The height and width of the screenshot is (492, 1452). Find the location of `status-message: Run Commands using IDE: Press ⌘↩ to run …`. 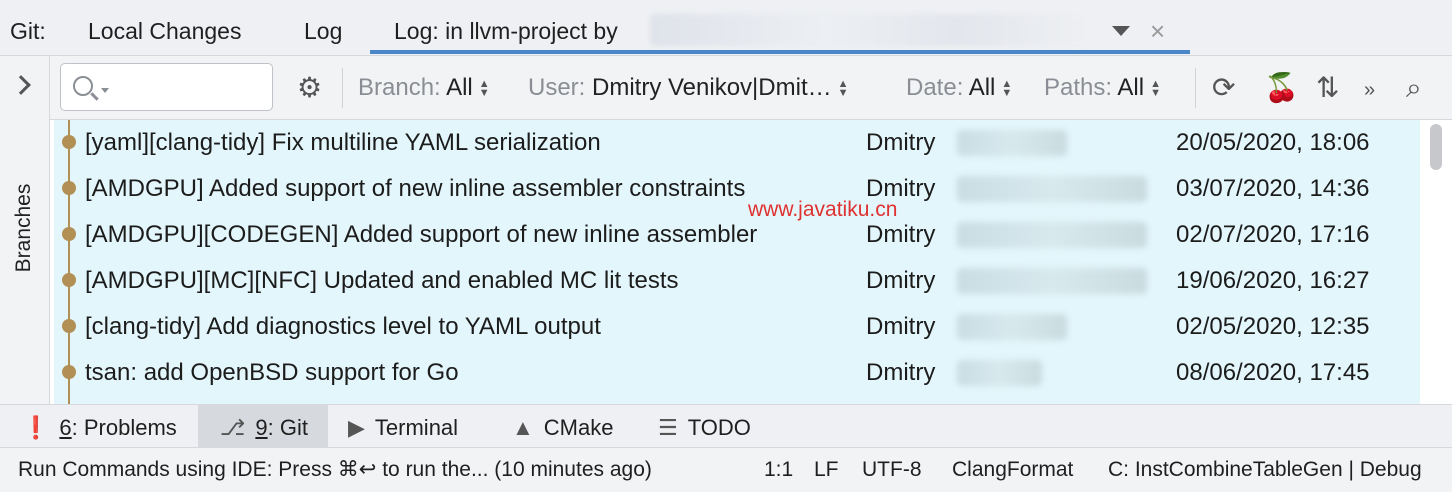

status-message: Run Commands using IDE: Press ⌘↩ to run … is located at coordinates (335, 470).